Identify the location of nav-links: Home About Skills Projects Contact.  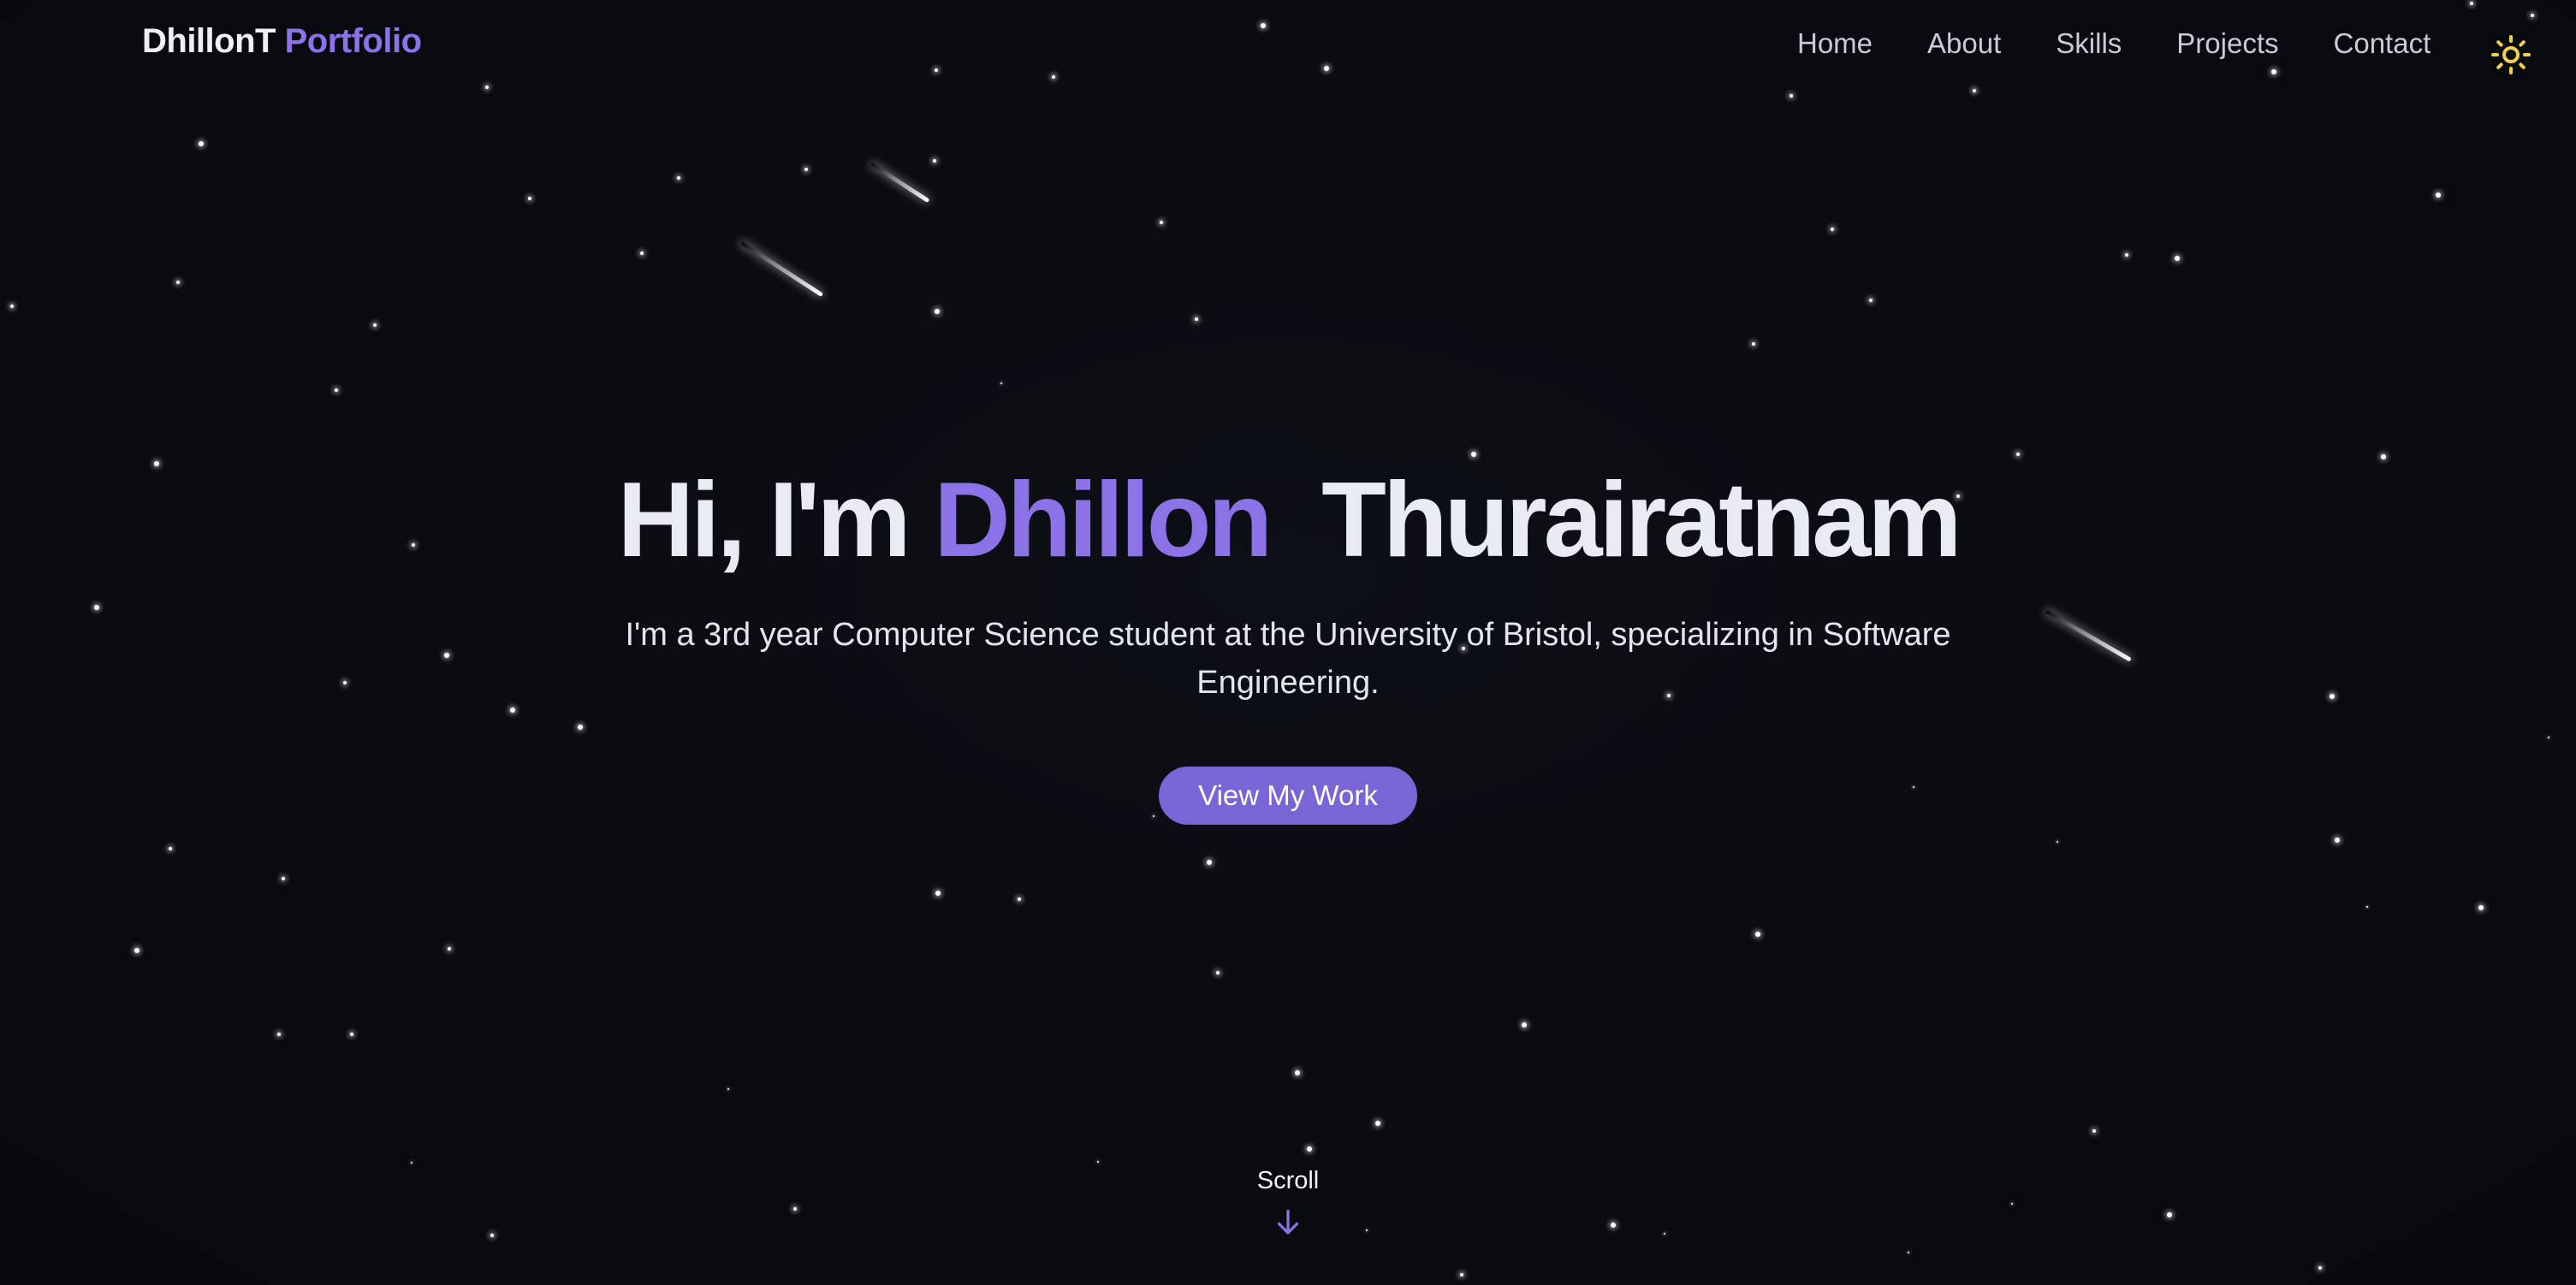
(2114, 43).